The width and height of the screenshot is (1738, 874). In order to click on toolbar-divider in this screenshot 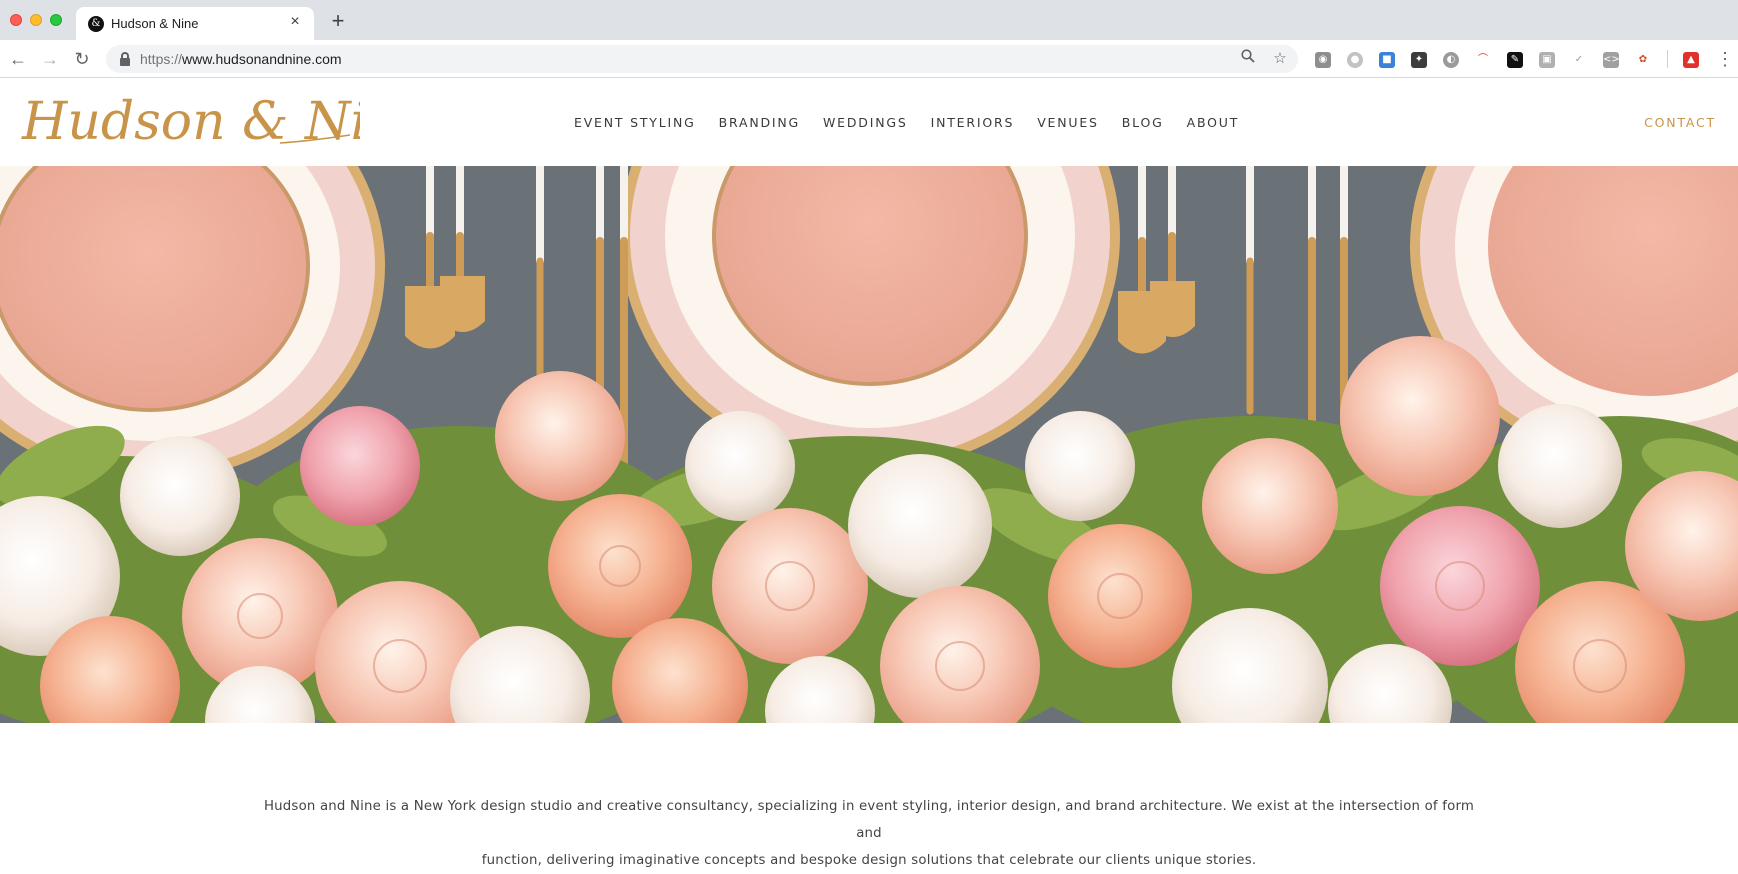, I will do `click(1667, 59)`.